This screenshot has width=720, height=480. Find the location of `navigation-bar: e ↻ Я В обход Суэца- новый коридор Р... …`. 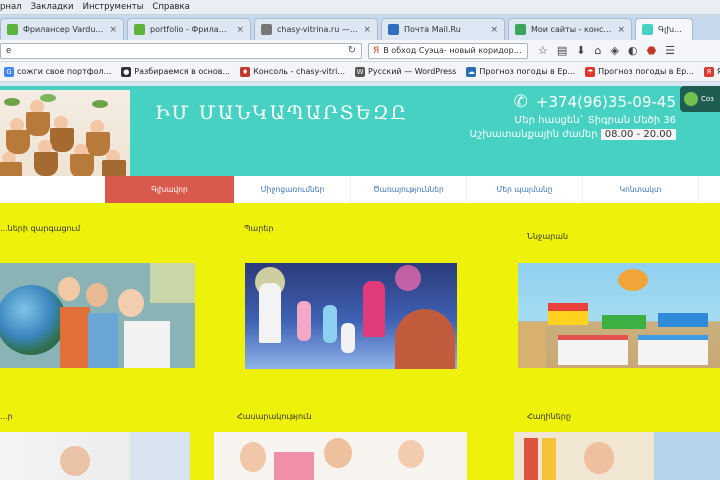

navigation-bar: e ↻ Я В обход Суэца- новый коридор Р... … is located at coordinates (360, 51).